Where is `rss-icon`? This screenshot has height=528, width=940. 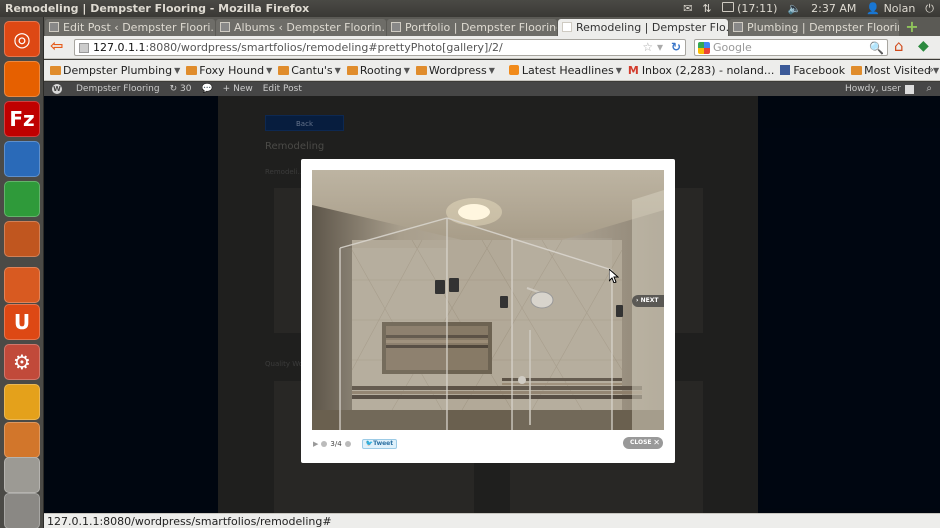
rss-icon is located at coordinates (513, 70).